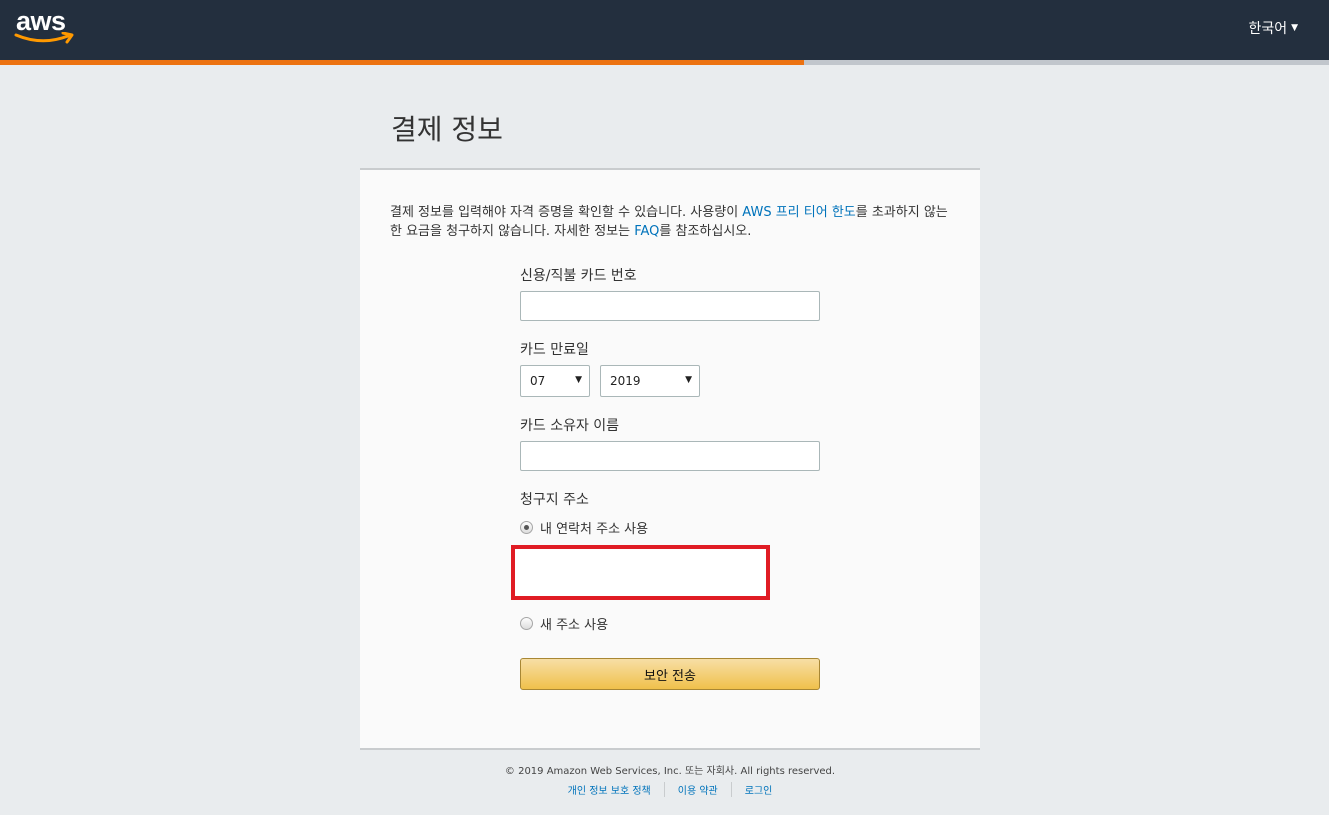 The height and width of the screenshot is (815, 1329). Describe the element at coordinates (526, 527) in the screenshot. I see `radio-checked-icon` at that location.